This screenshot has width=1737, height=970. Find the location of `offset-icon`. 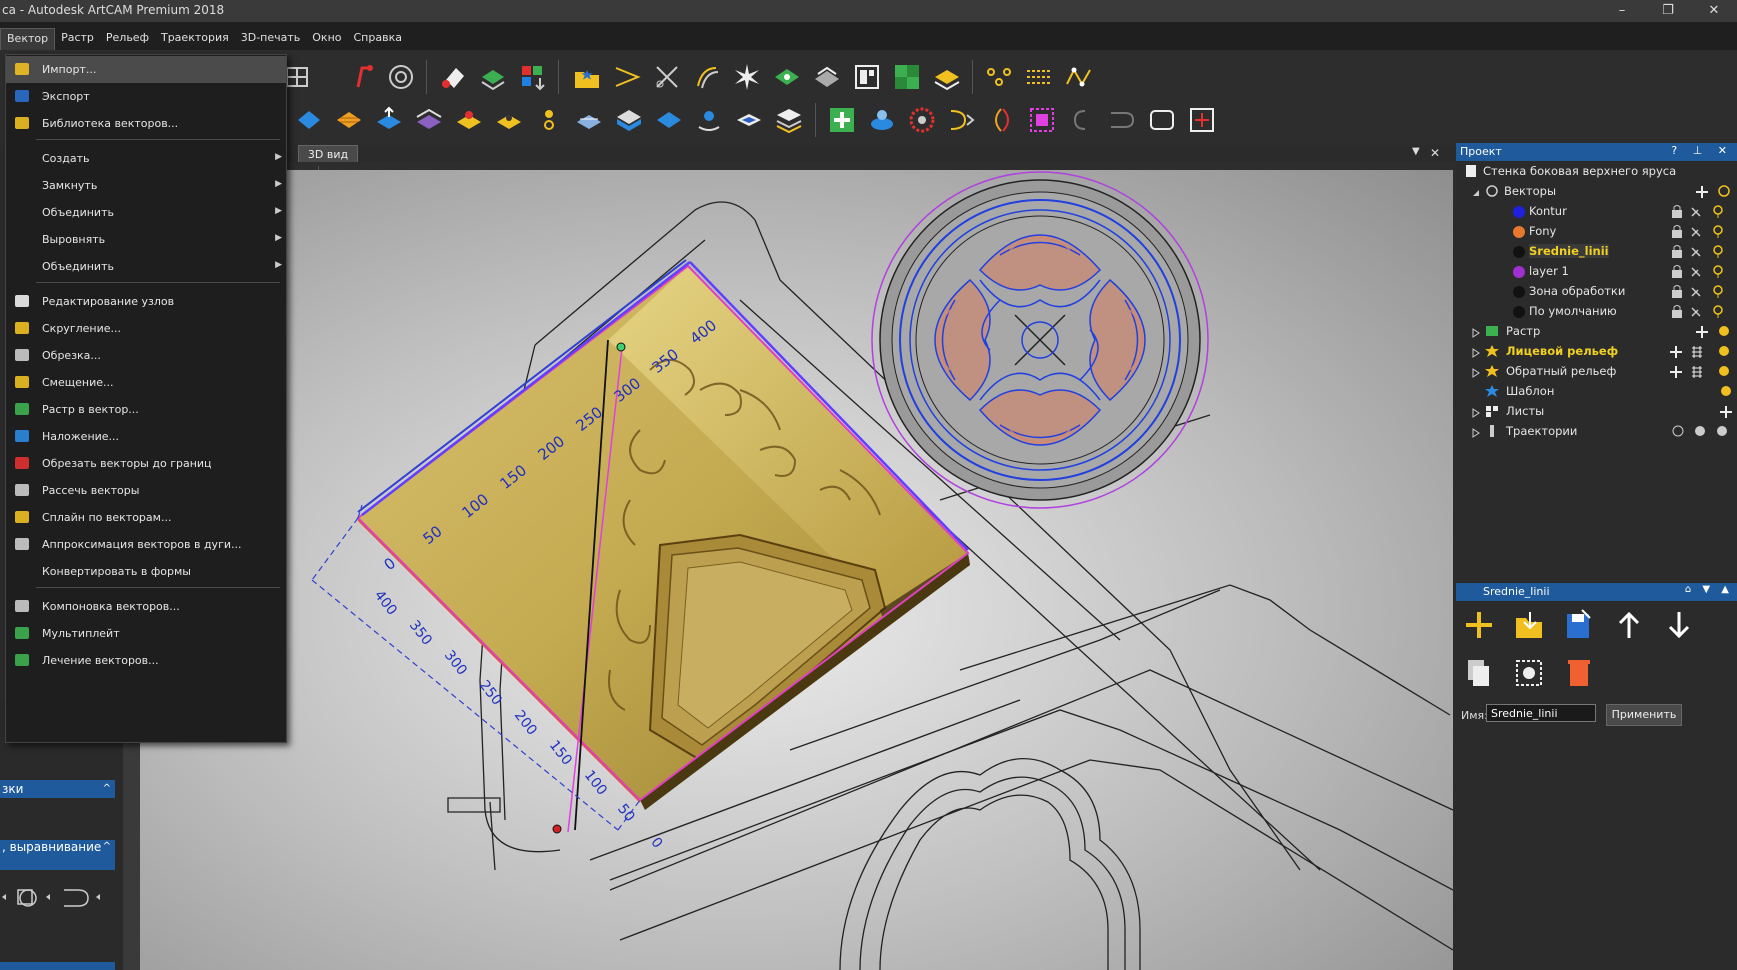

offset-icon is located at coordinates (707, 77).